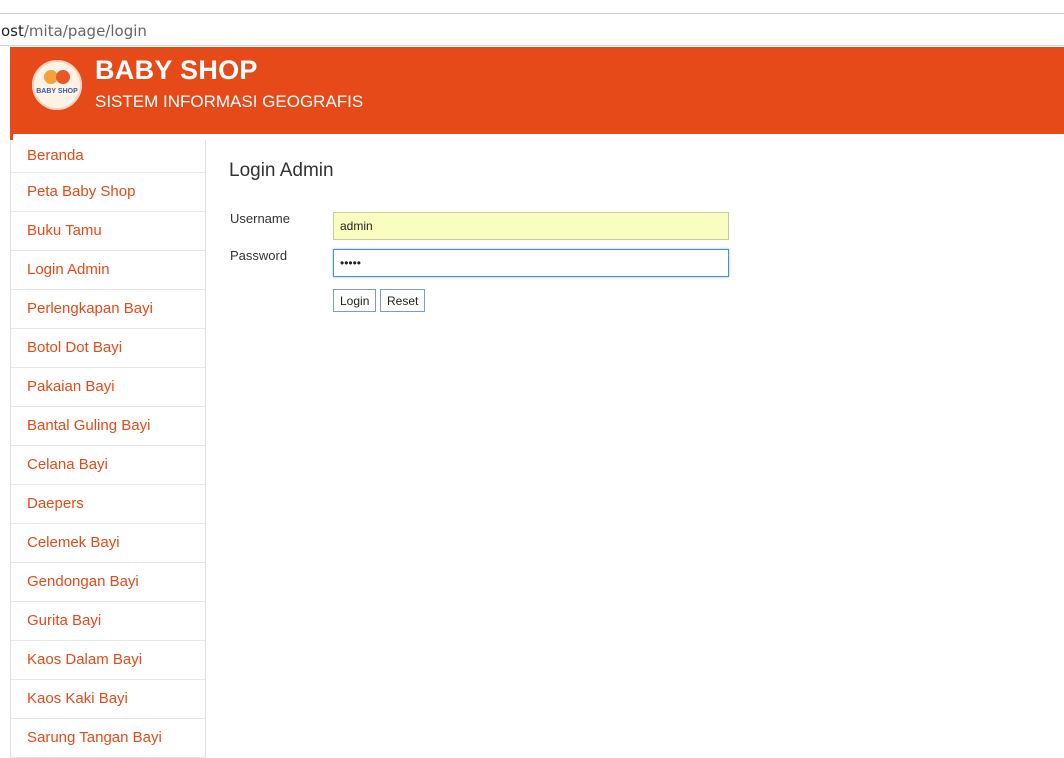  Describe the element at coordinates (108, 231) in the screenshot. I see `sidebar-item-buku-tamu: Buku Tamu` at that location.